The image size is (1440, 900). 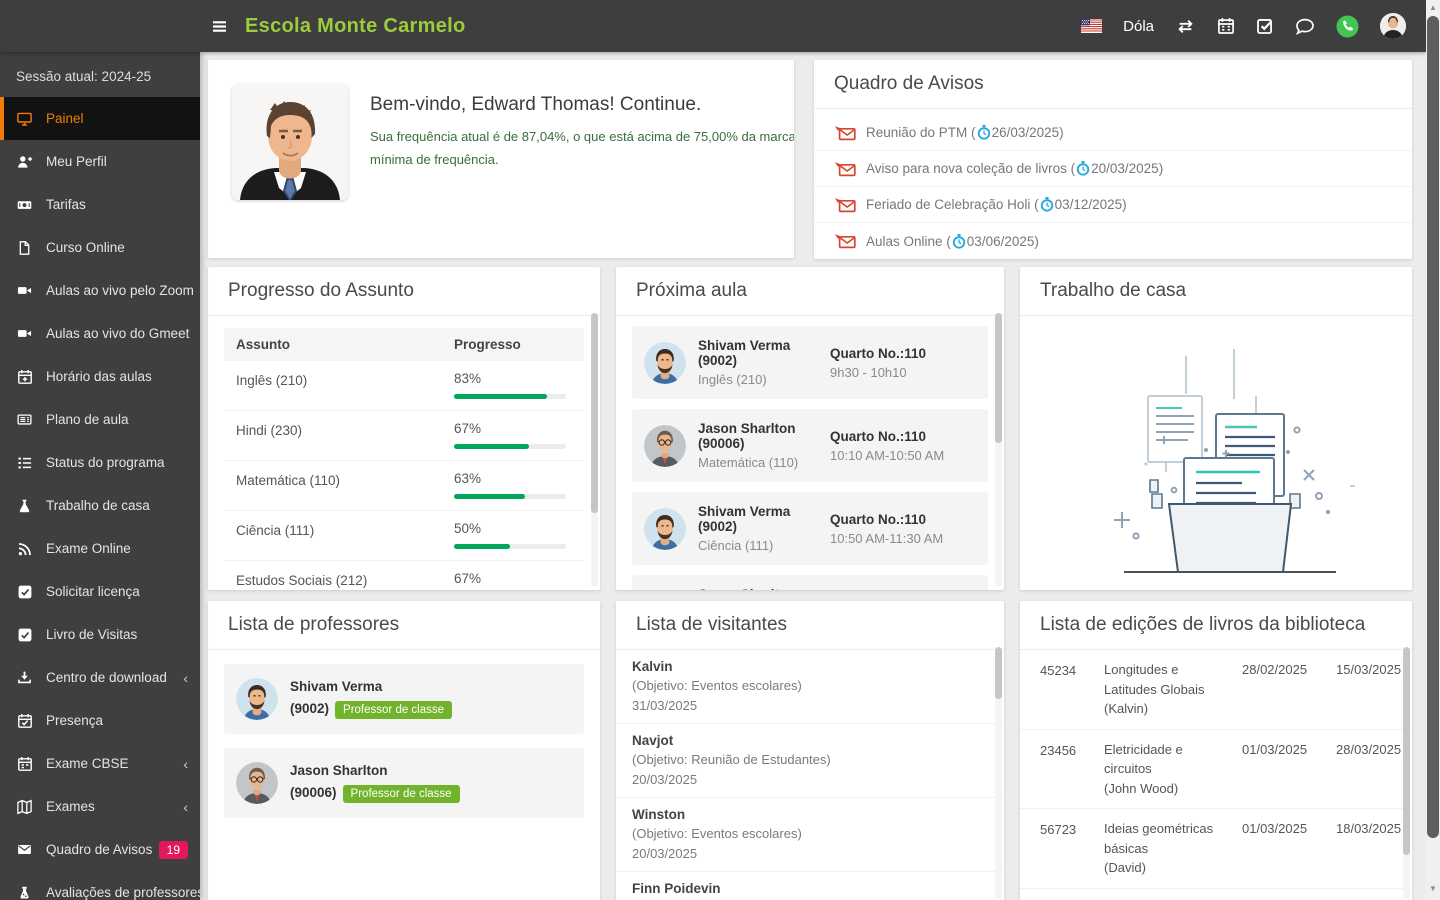 I want to click on sidebar-item-trabalho-de-casa: Trabalho de casa, so click(x=100, y=505).